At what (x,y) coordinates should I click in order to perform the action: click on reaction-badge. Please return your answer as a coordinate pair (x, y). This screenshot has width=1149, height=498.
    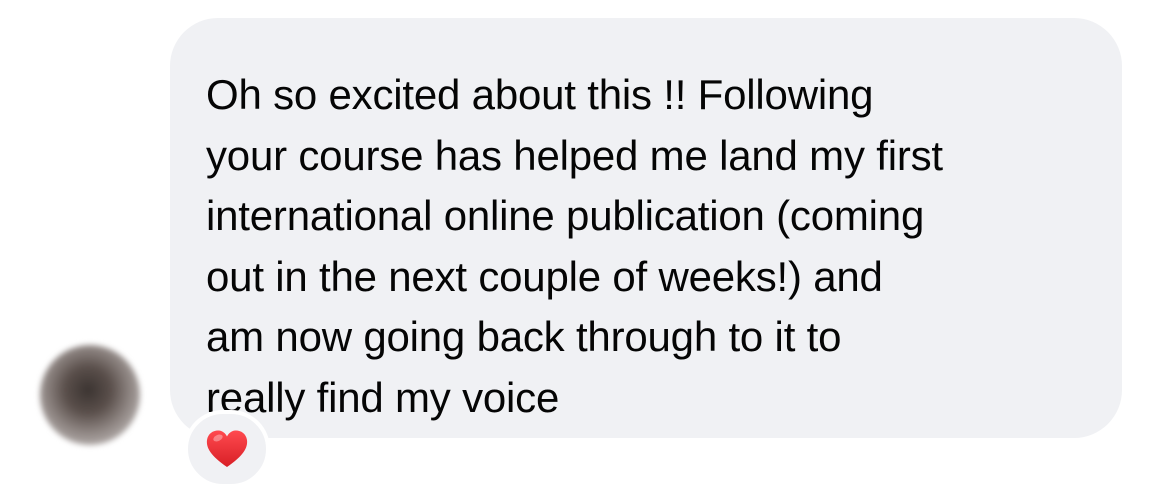
    Looking at the image, I should click on (227, 449).